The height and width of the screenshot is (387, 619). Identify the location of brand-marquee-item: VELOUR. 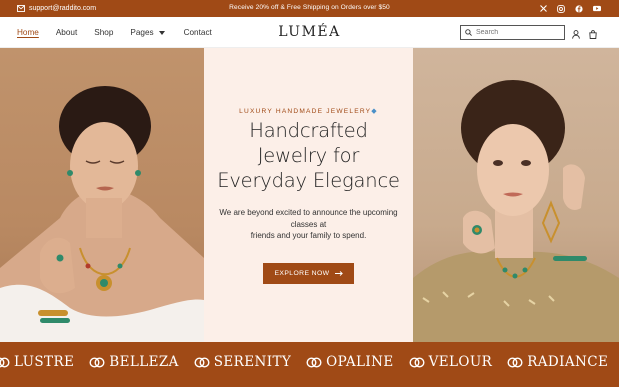
(451, 362).